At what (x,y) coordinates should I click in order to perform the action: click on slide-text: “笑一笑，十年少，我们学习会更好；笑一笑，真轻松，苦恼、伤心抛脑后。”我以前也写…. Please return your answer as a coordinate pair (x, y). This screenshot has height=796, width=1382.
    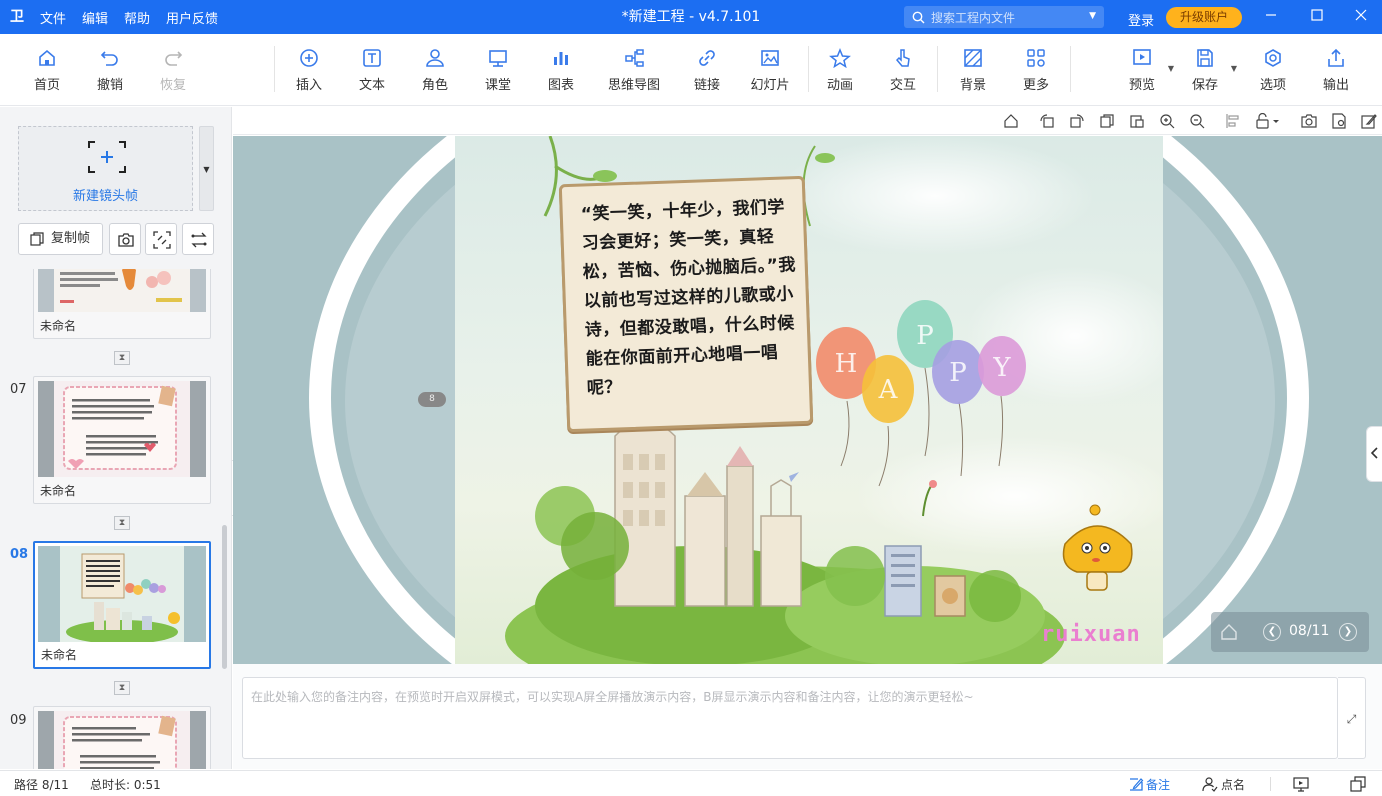
    Looking at the image, I should click on (693, 298).